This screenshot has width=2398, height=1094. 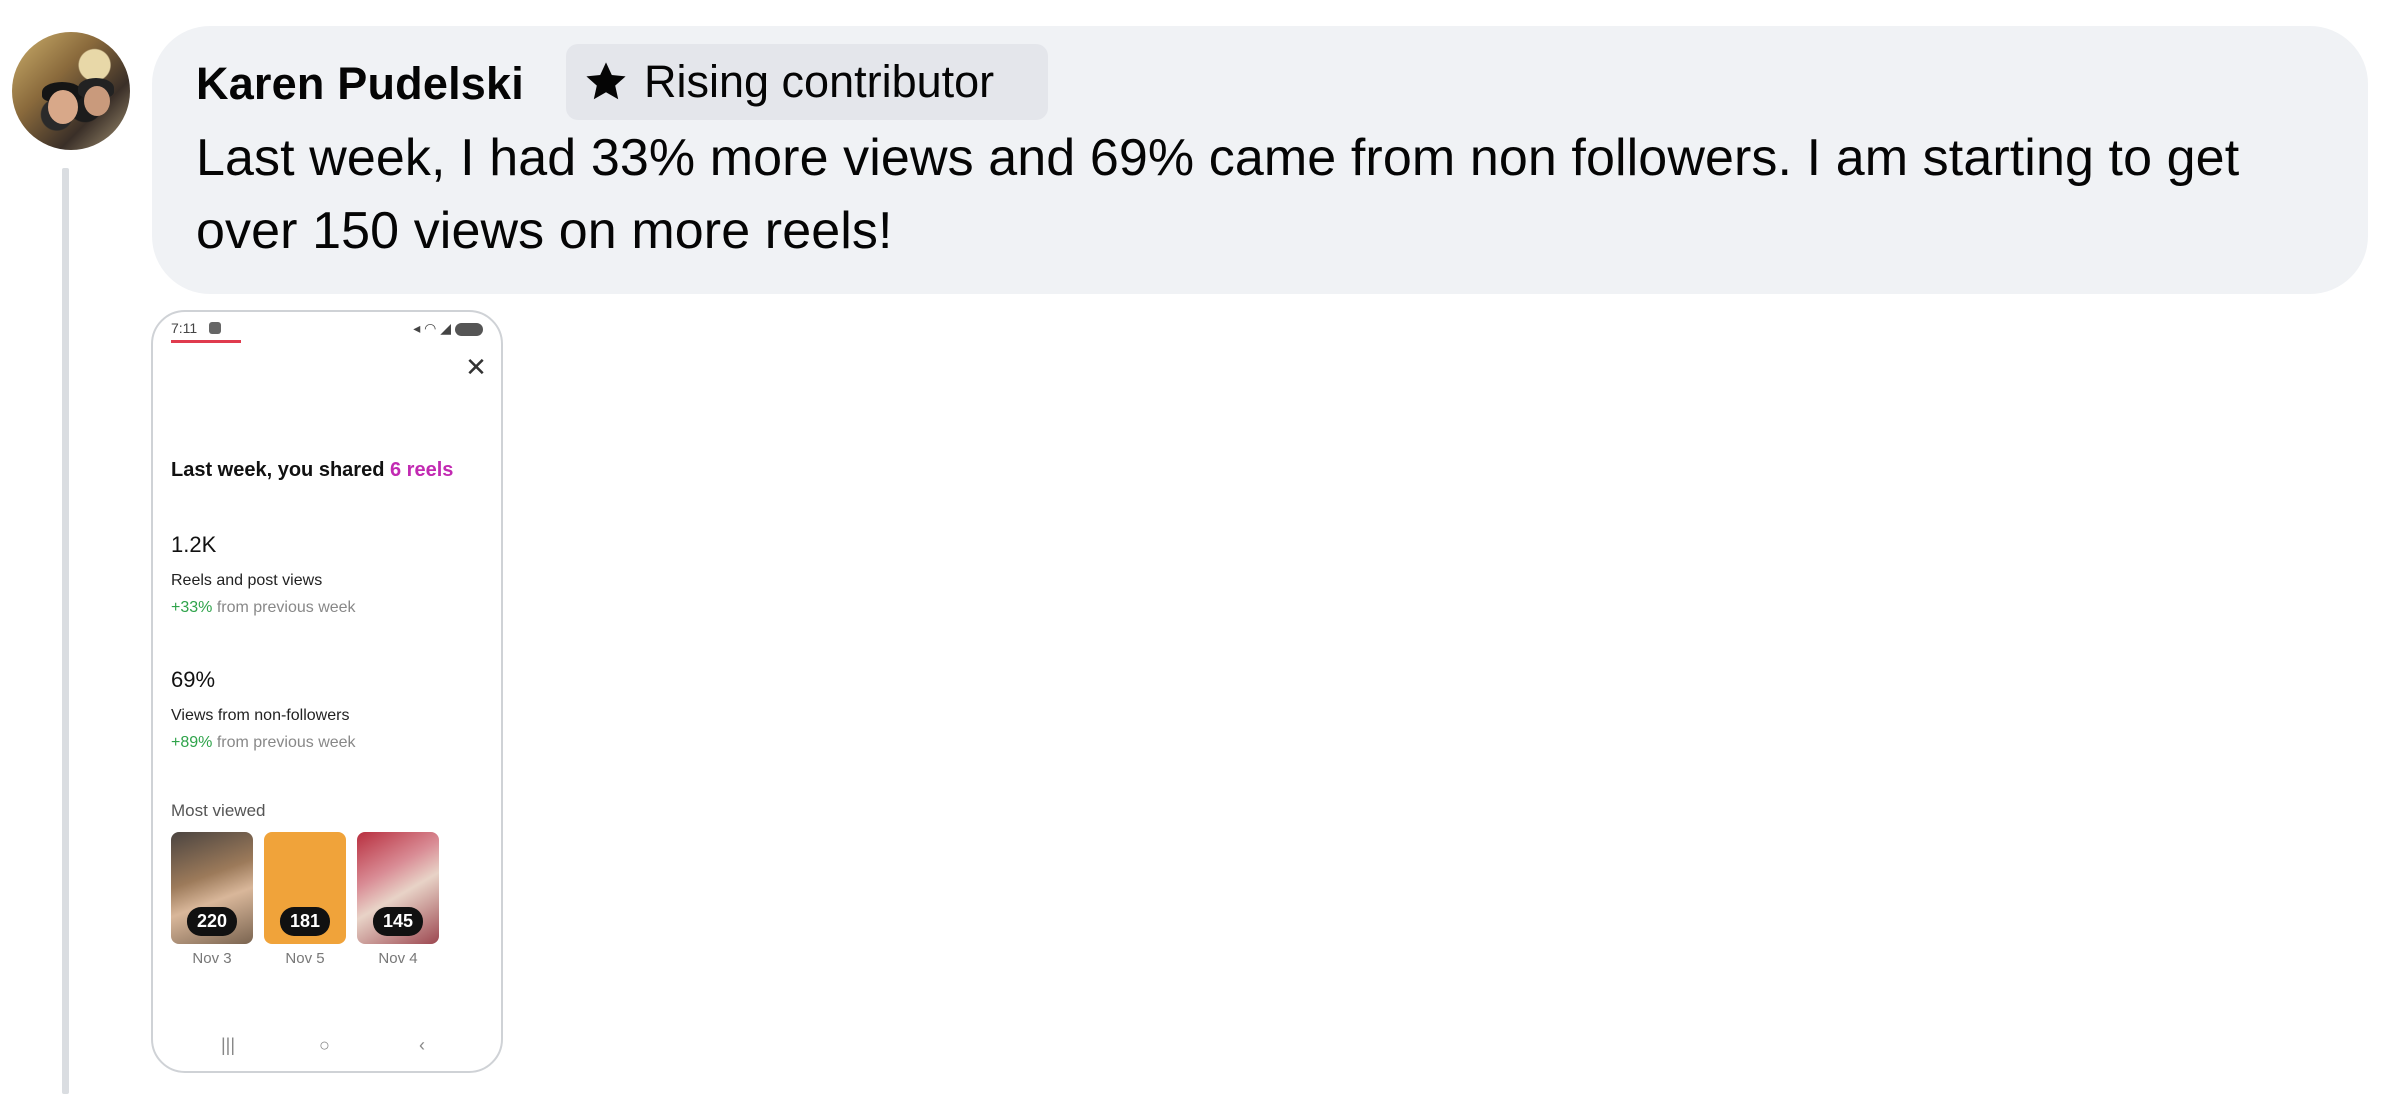 What do you see at coordinates (398, 888) in the screenshot?
I see `reel-thumbnail: 145` at bounding box center [398, 888].